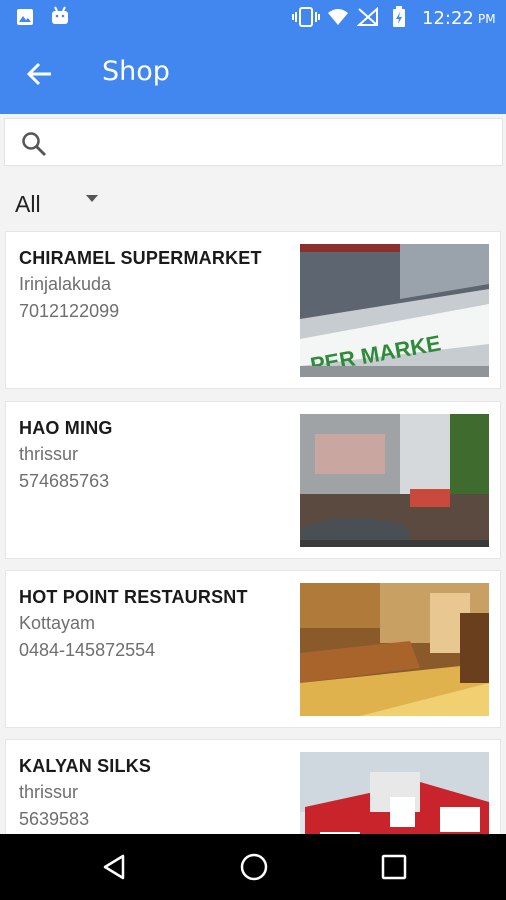  Describe the element at coordinates (338, 17) in the screenshot. I see `wifi-icon` at that location.